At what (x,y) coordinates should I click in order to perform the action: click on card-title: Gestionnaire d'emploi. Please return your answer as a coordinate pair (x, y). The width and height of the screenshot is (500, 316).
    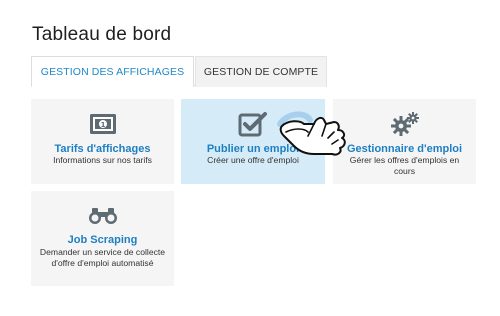
    Looking at the image, I should click on (404, 149).